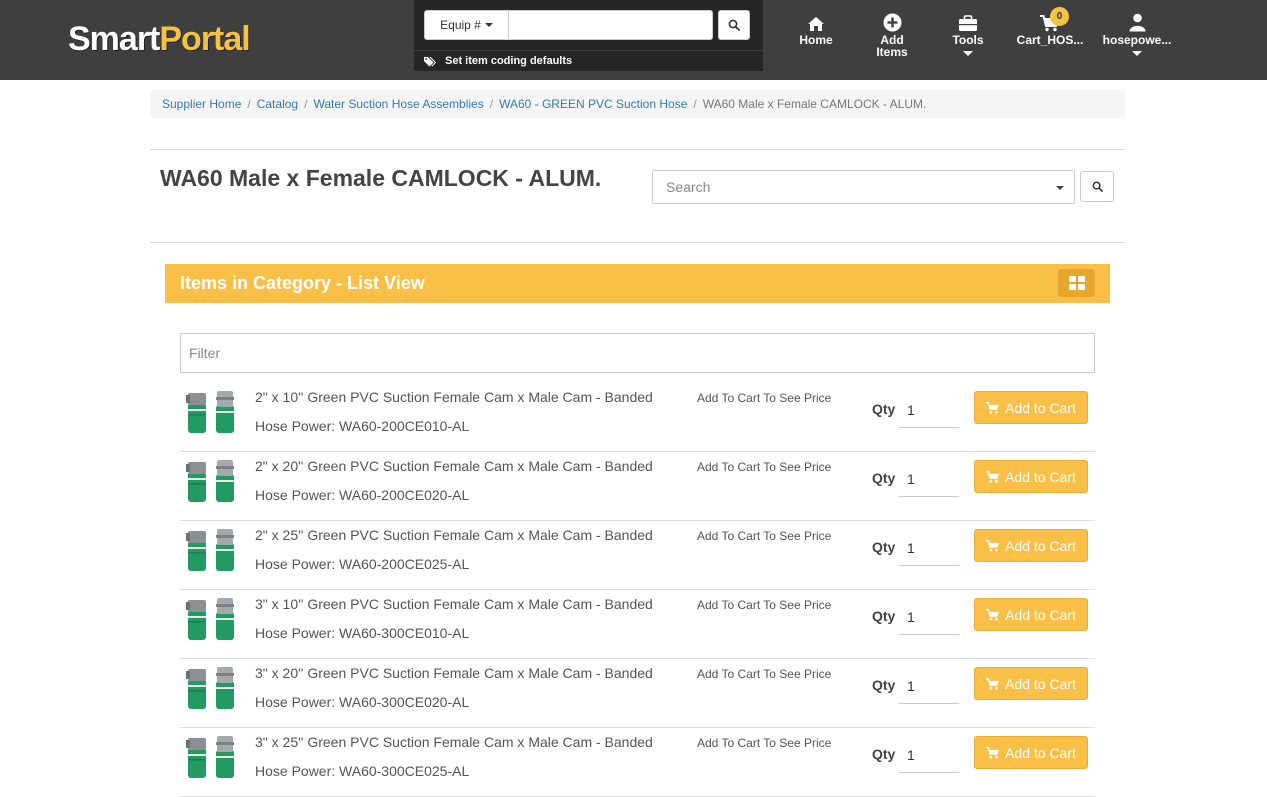  Describe the element at coordinates (362, 495) in the screenshot. I see `item-sku: Hose Power: WA60-200CE020-AL` at that location.